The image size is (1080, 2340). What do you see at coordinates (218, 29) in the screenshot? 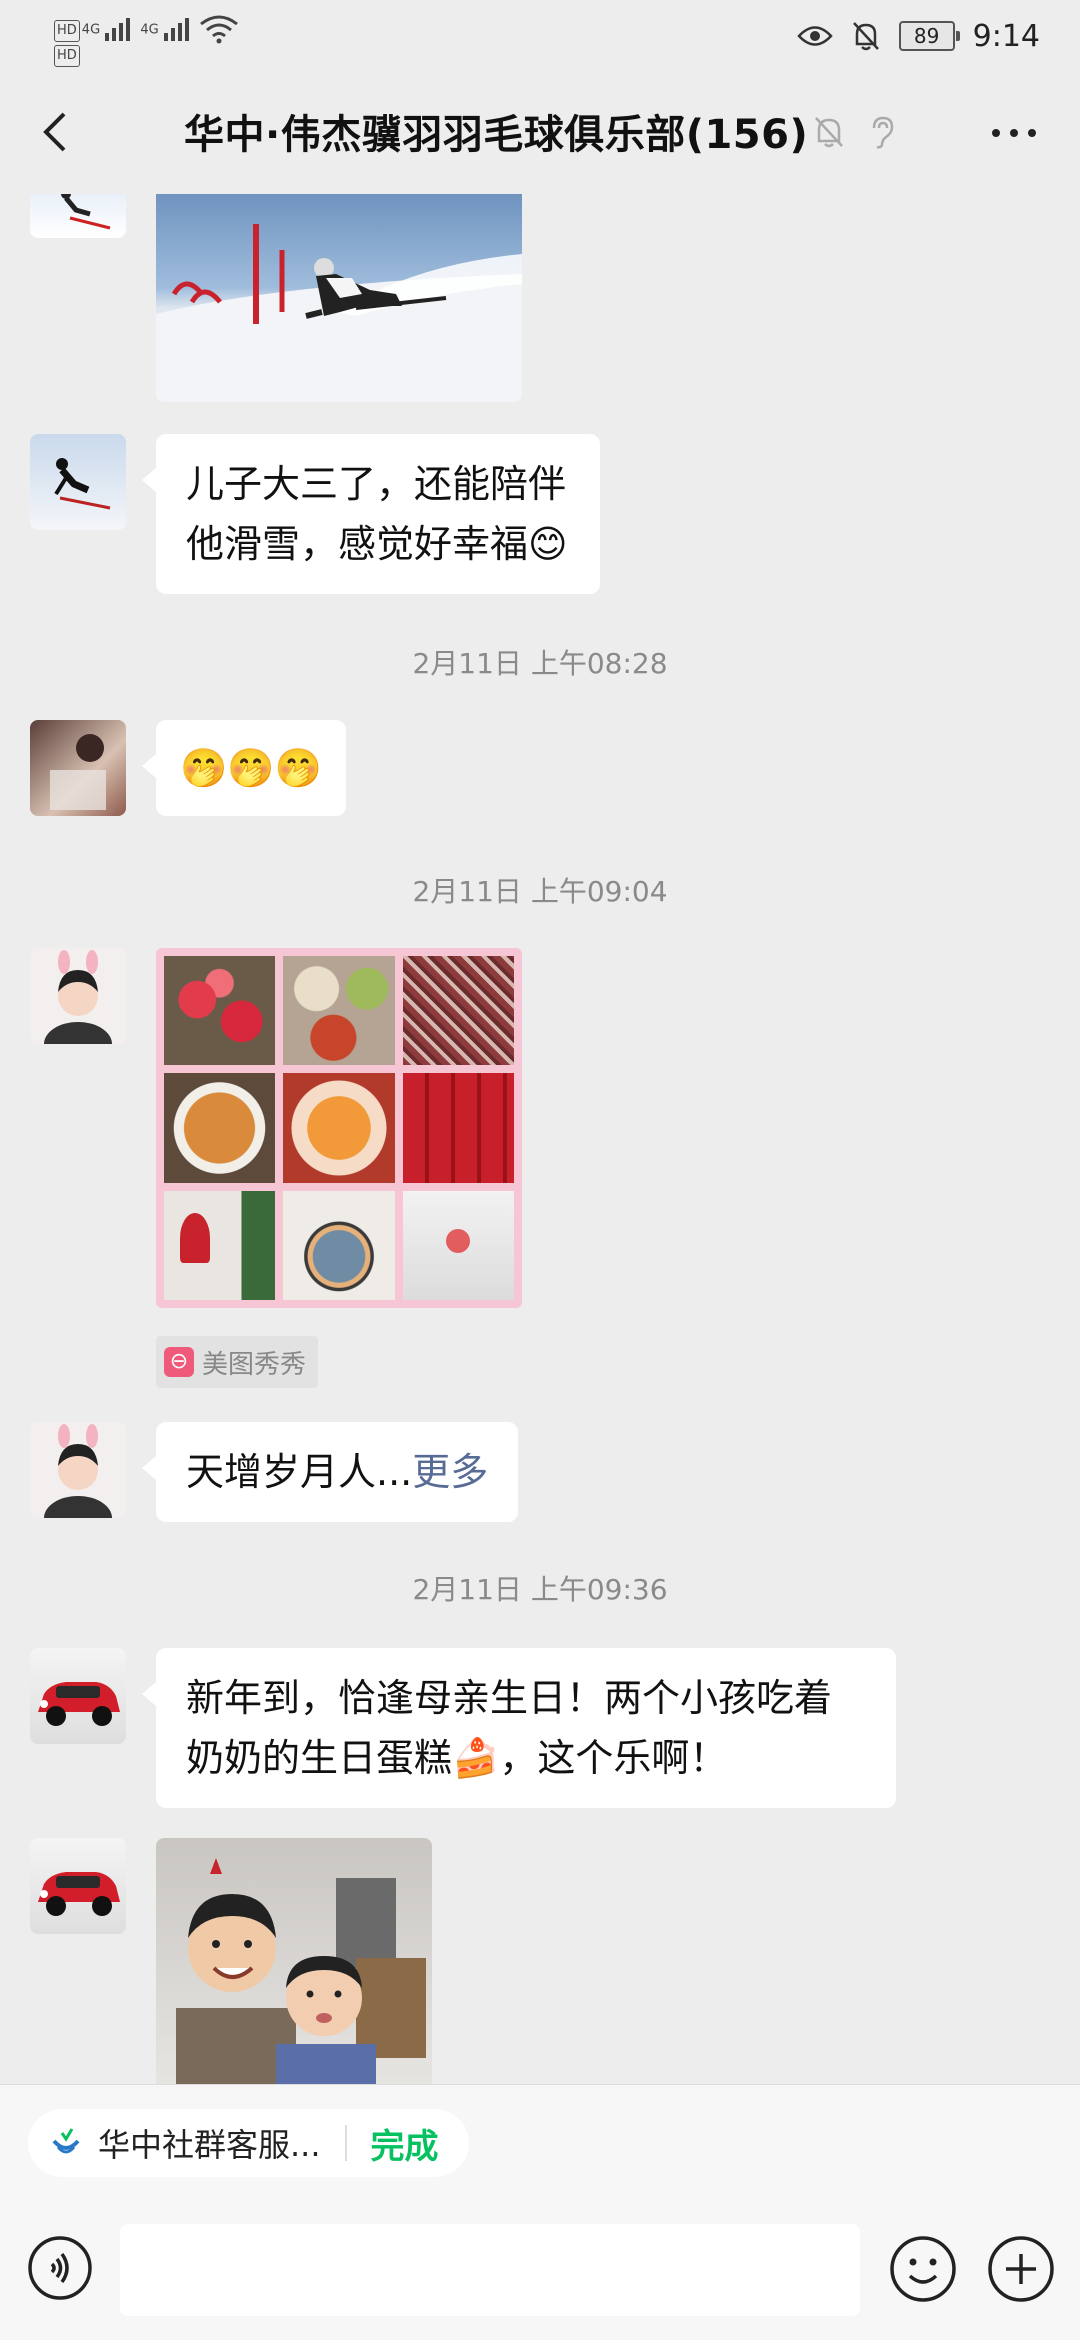
I see `wifi-icon` at bounding box center [218, 29].